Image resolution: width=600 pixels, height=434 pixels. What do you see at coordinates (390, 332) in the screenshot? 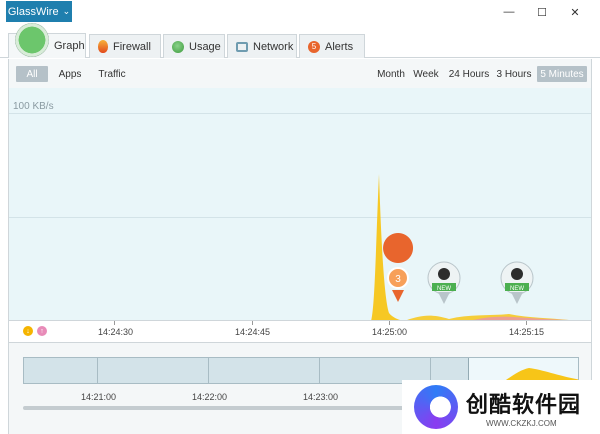
I see `time-label: 14:25:00` at bounding box center [390, 332].